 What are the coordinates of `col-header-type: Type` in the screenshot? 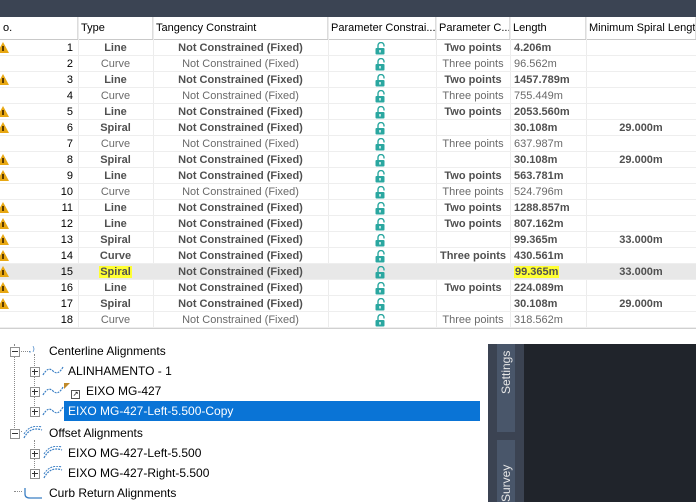 It's located at (115, 28).